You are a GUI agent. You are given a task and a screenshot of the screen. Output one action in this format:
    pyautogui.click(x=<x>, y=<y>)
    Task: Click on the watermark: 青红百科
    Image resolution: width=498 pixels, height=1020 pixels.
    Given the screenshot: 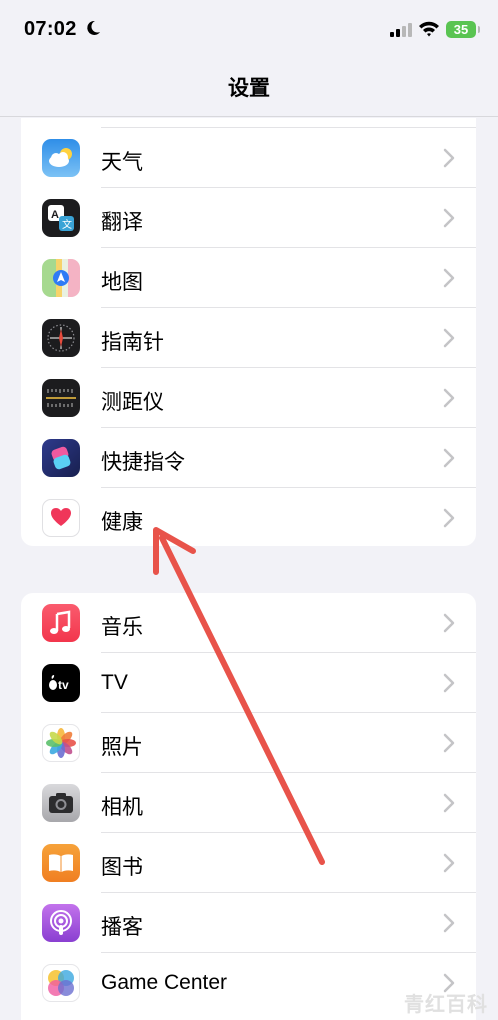 What is the action you would take?
    pyautogui.click(x=446, y=1005)
    